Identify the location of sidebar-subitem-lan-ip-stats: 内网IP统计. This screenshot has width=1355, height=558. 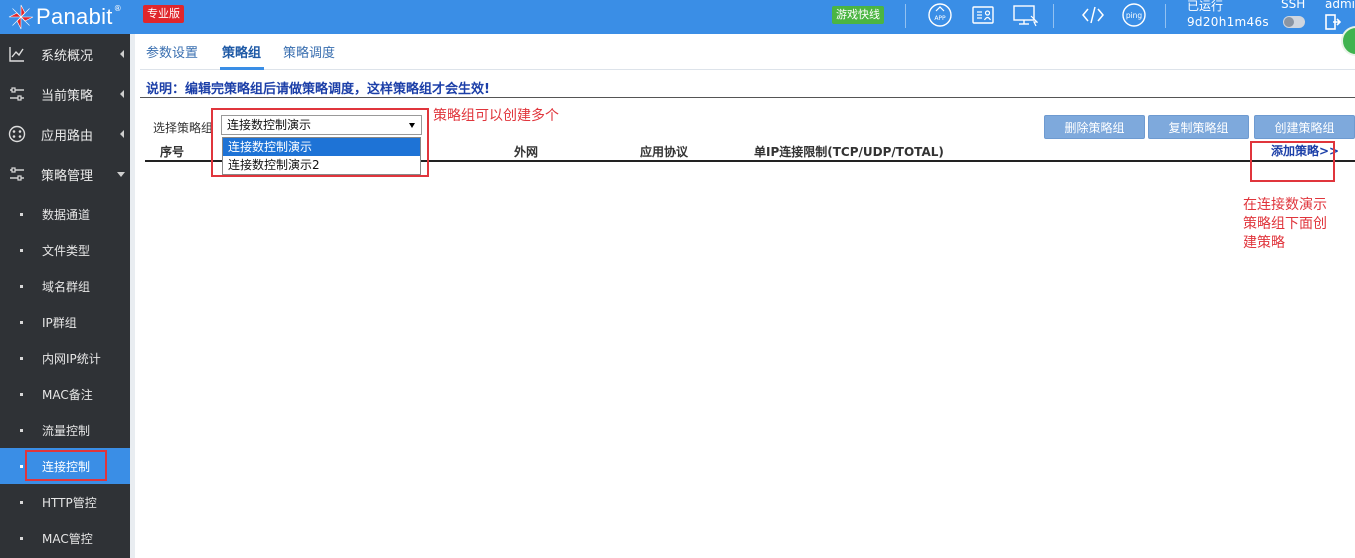
(65, 358).